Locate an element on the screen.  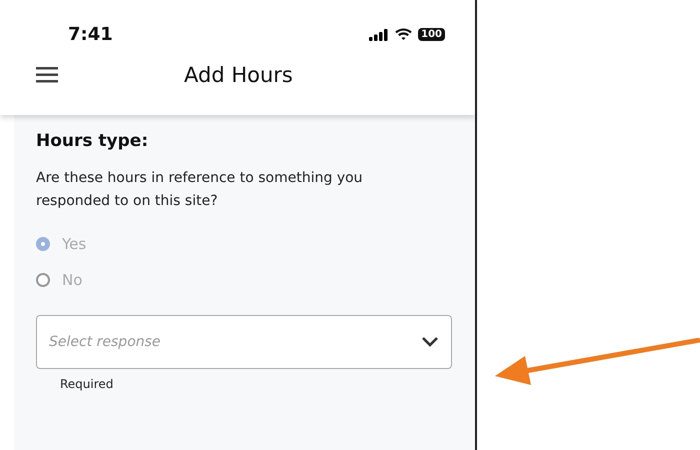
battery-level: 100 is located at coordinates (431, 34).